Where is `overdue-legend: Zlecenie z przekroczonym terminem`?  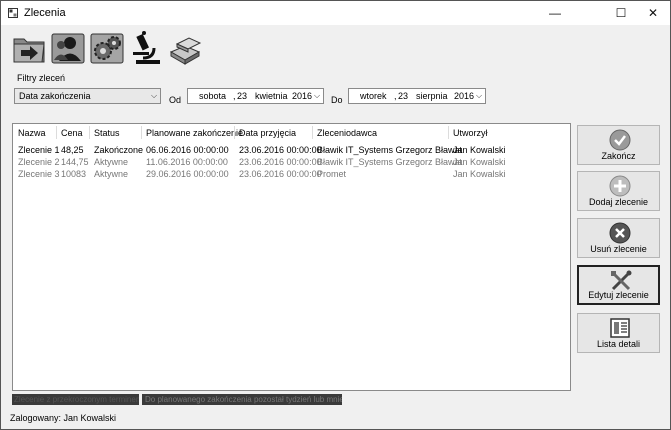 overdue-legend: Zlecenie z przekroczonym terminem is located at coordinates (75, 399).